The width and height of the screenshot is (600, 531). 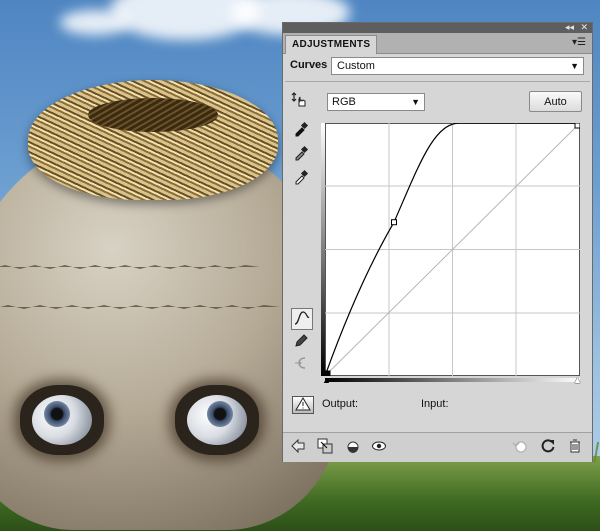 What do you see at coordinates (217, 420) in the screenshot?
I see `right-eye-socket` at bounding box center [217, 420].